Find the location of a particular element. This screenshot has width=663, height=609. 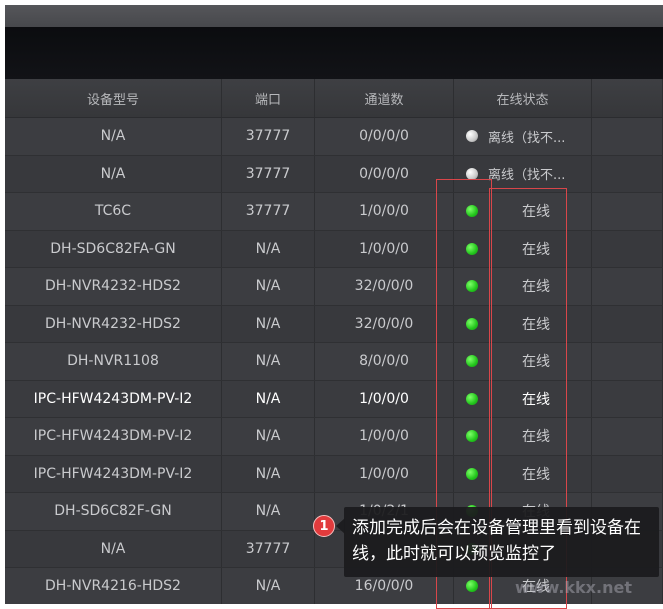

column-header-extra is located at coordinates (627, 98).